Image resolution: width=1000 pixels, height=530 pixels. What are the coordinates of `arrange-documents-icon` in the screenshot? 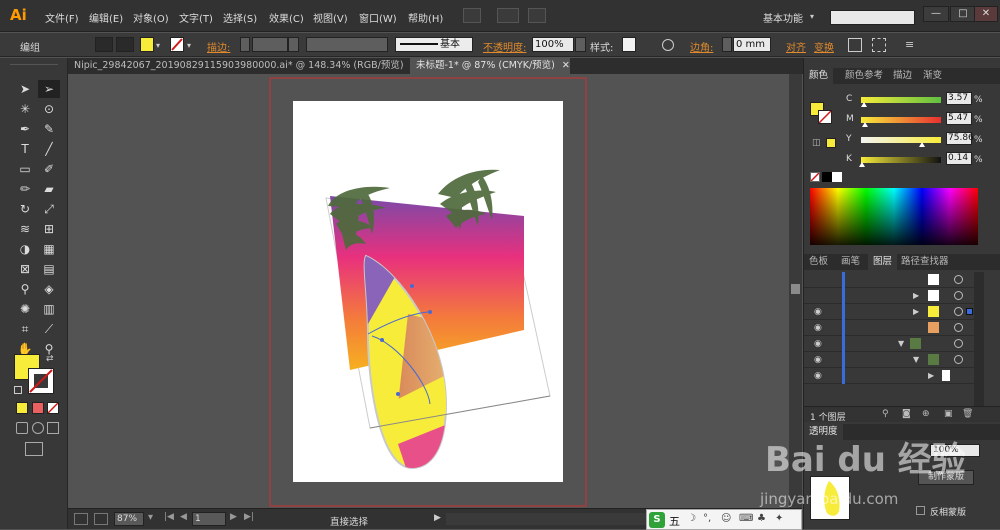 It's located at (508, 15).